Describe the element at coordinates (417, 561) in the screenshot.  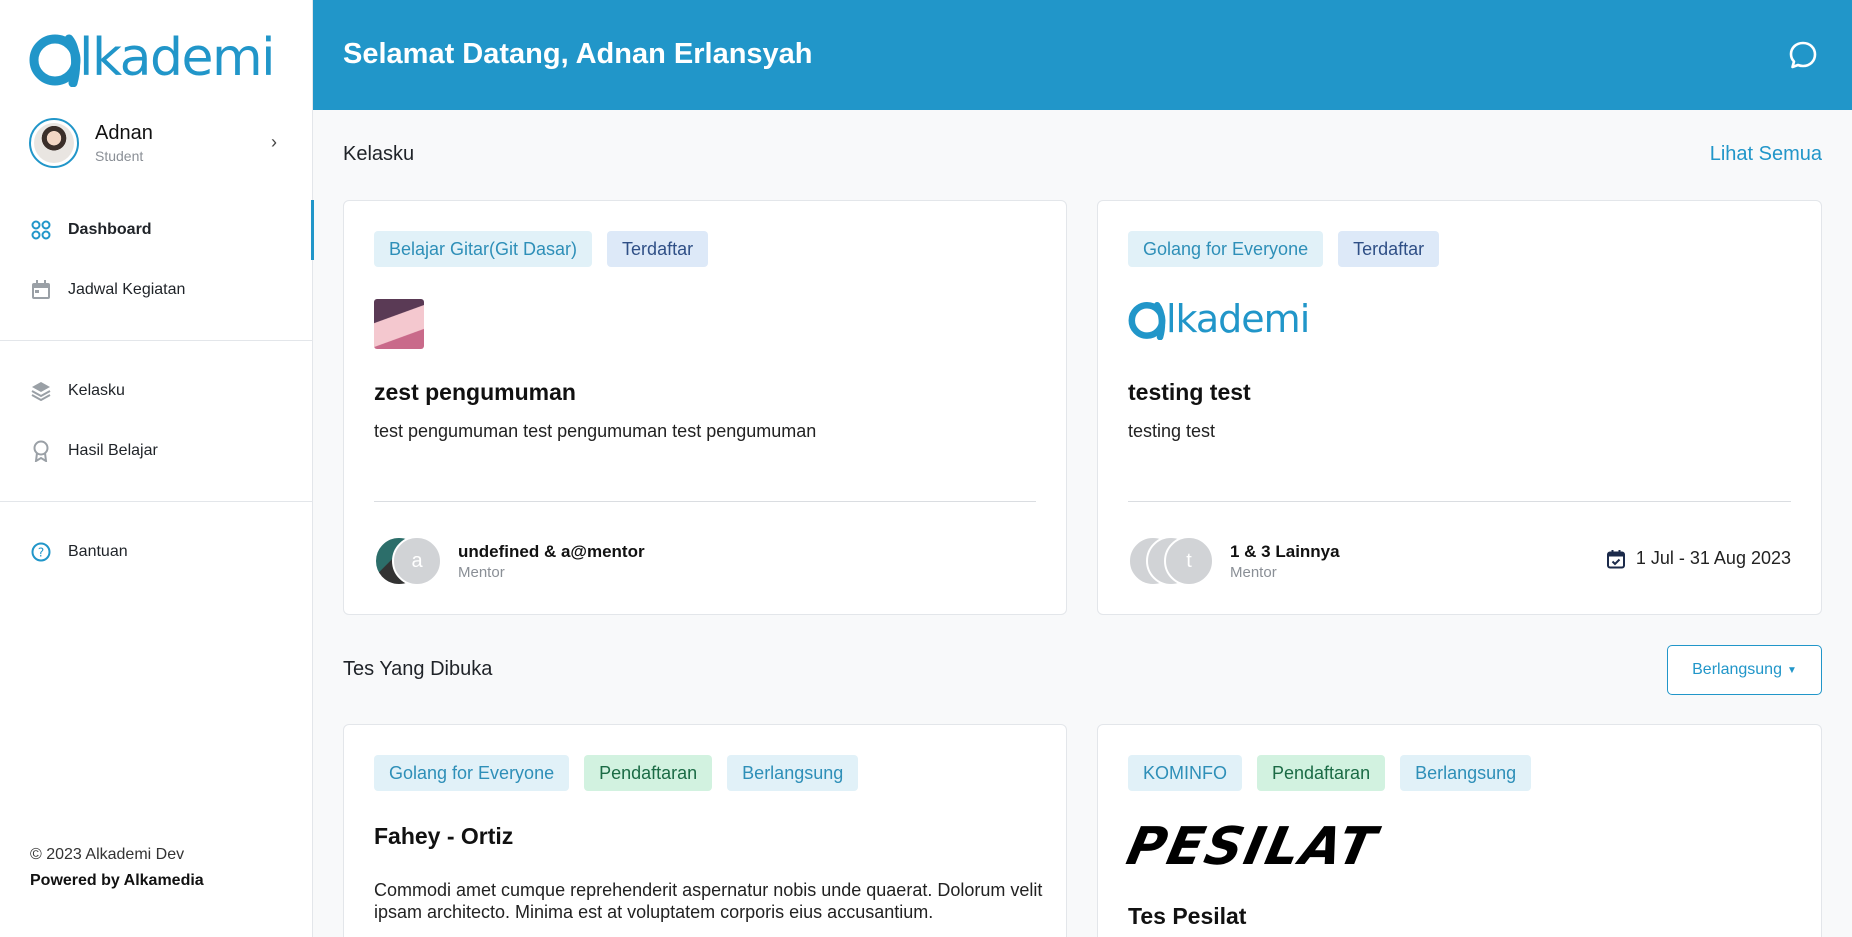
I see `mentor-avatar-letter: a` at that location.